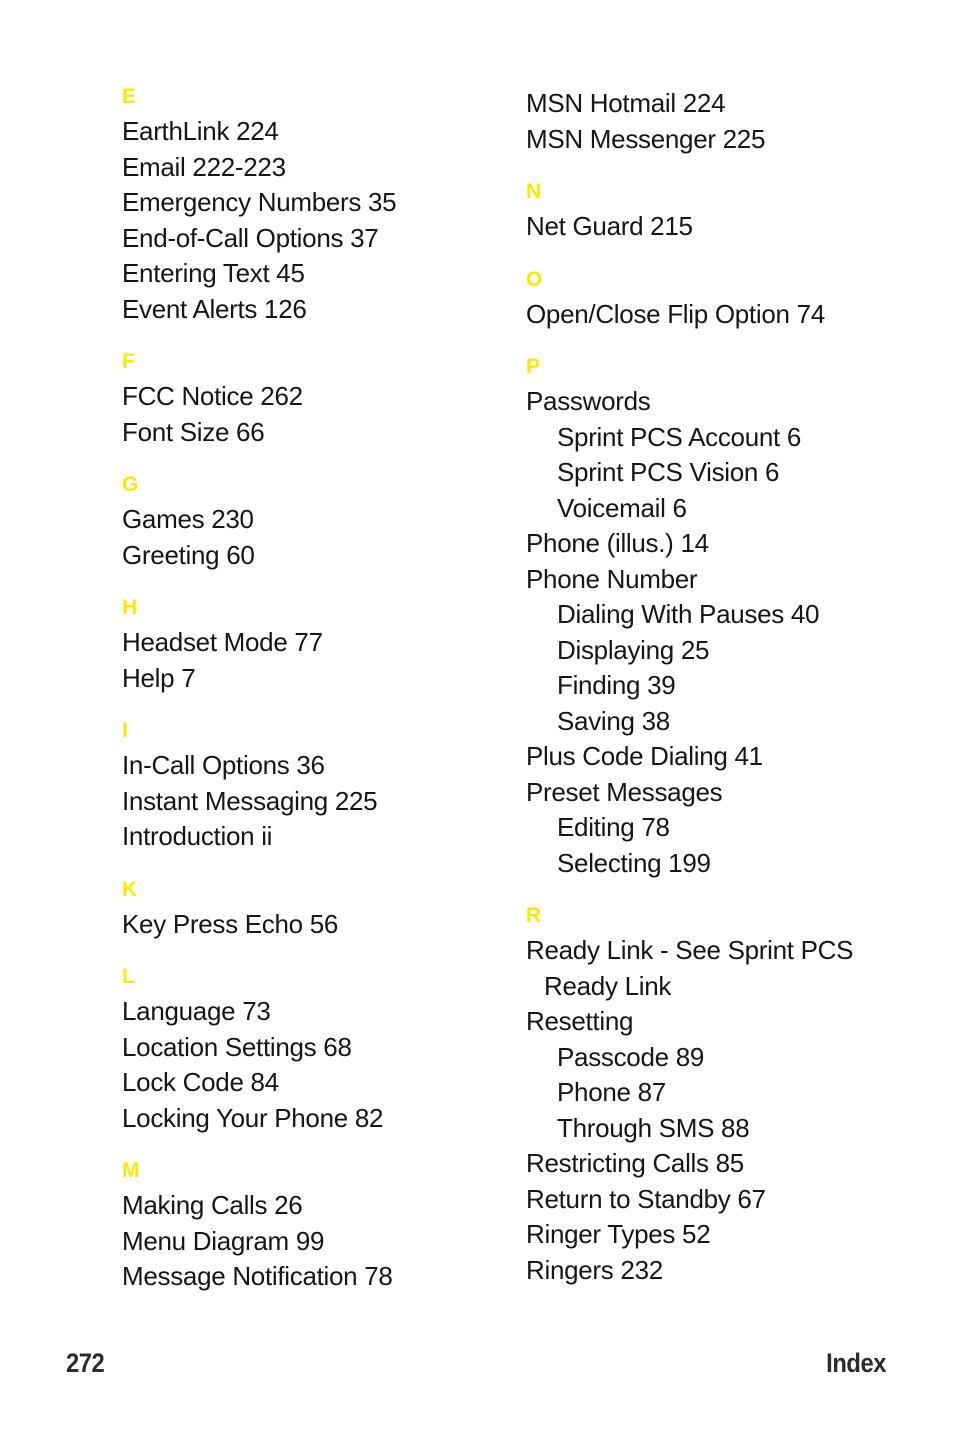  What do you see at coordinates (594, 1269) in the screenshot?
I see `index-entry: Ringers 232` at bounding box center [594, 1269].